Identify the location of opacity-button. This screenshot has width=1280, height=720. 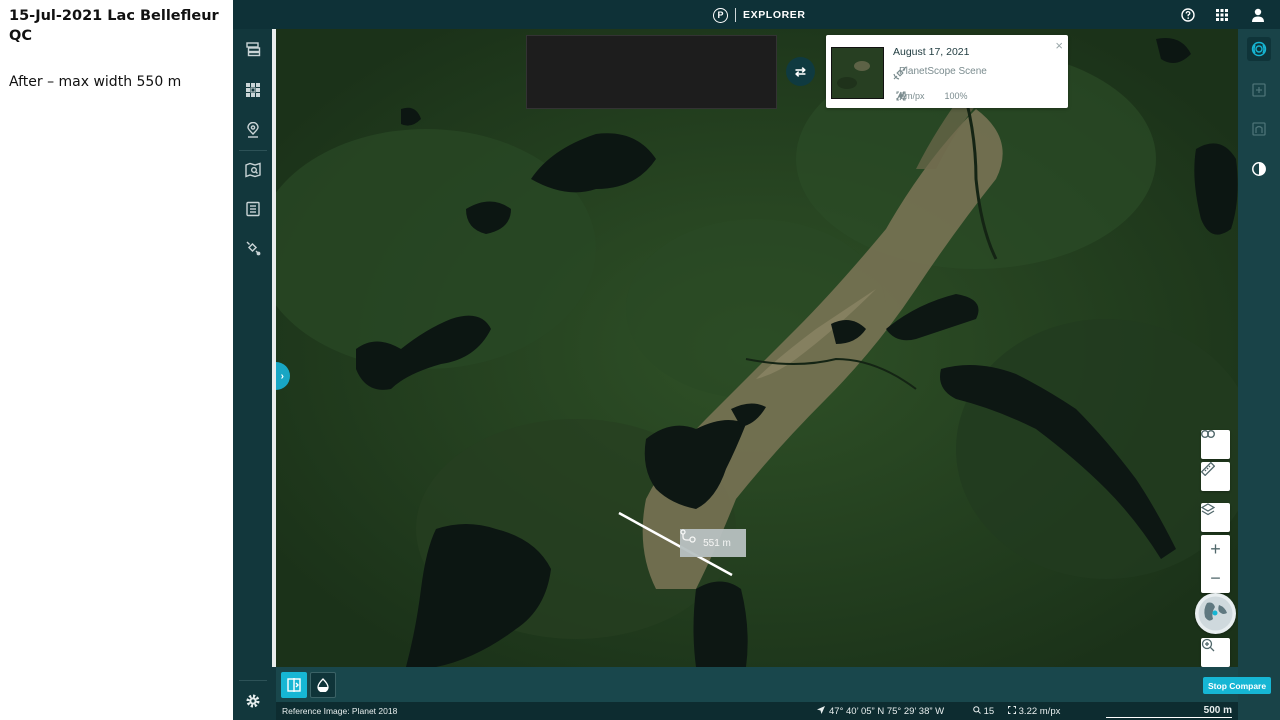
(323, 685).